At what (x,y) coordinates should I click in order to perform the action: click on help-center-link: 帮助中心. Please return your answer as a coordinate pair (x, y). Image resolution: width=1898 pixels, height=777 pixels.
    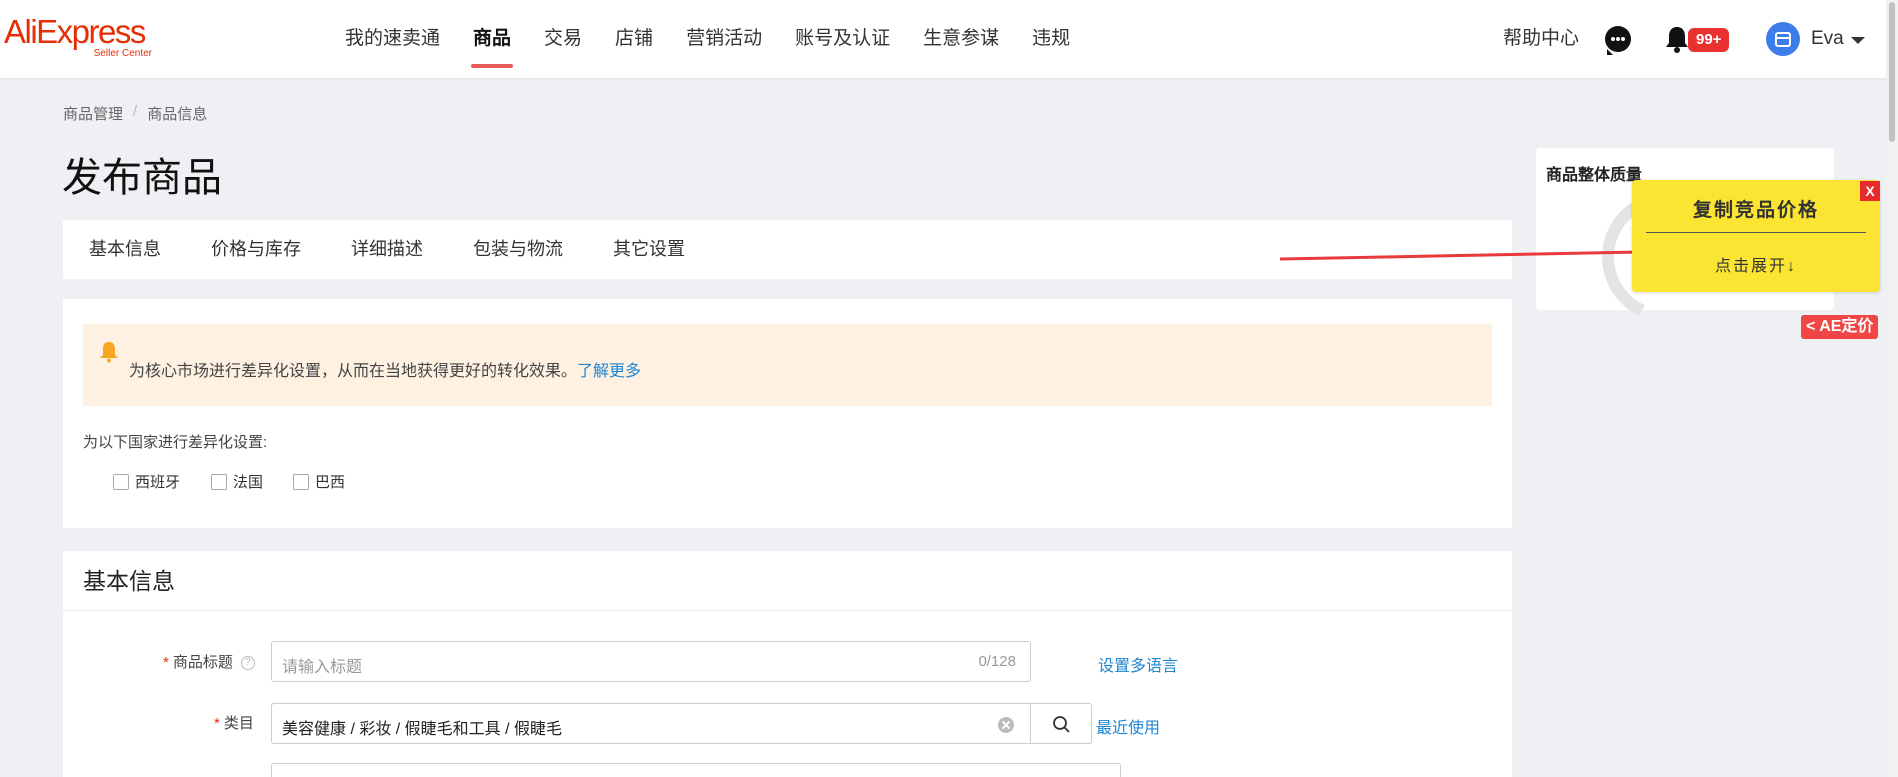
    Looking at the image, I should click on (1541, 39).